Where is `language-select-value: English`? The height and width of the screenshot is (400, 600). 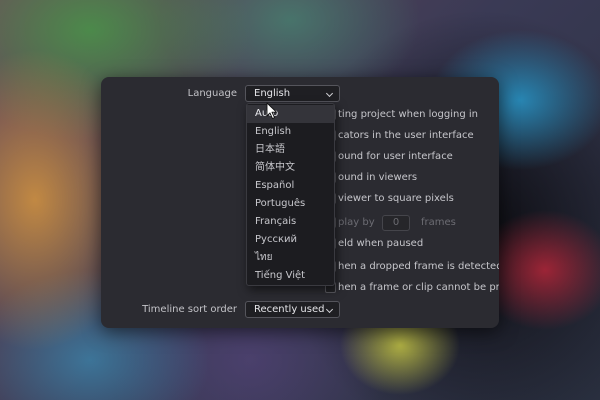 language-select-value: English is located at coordinates (272, 93).